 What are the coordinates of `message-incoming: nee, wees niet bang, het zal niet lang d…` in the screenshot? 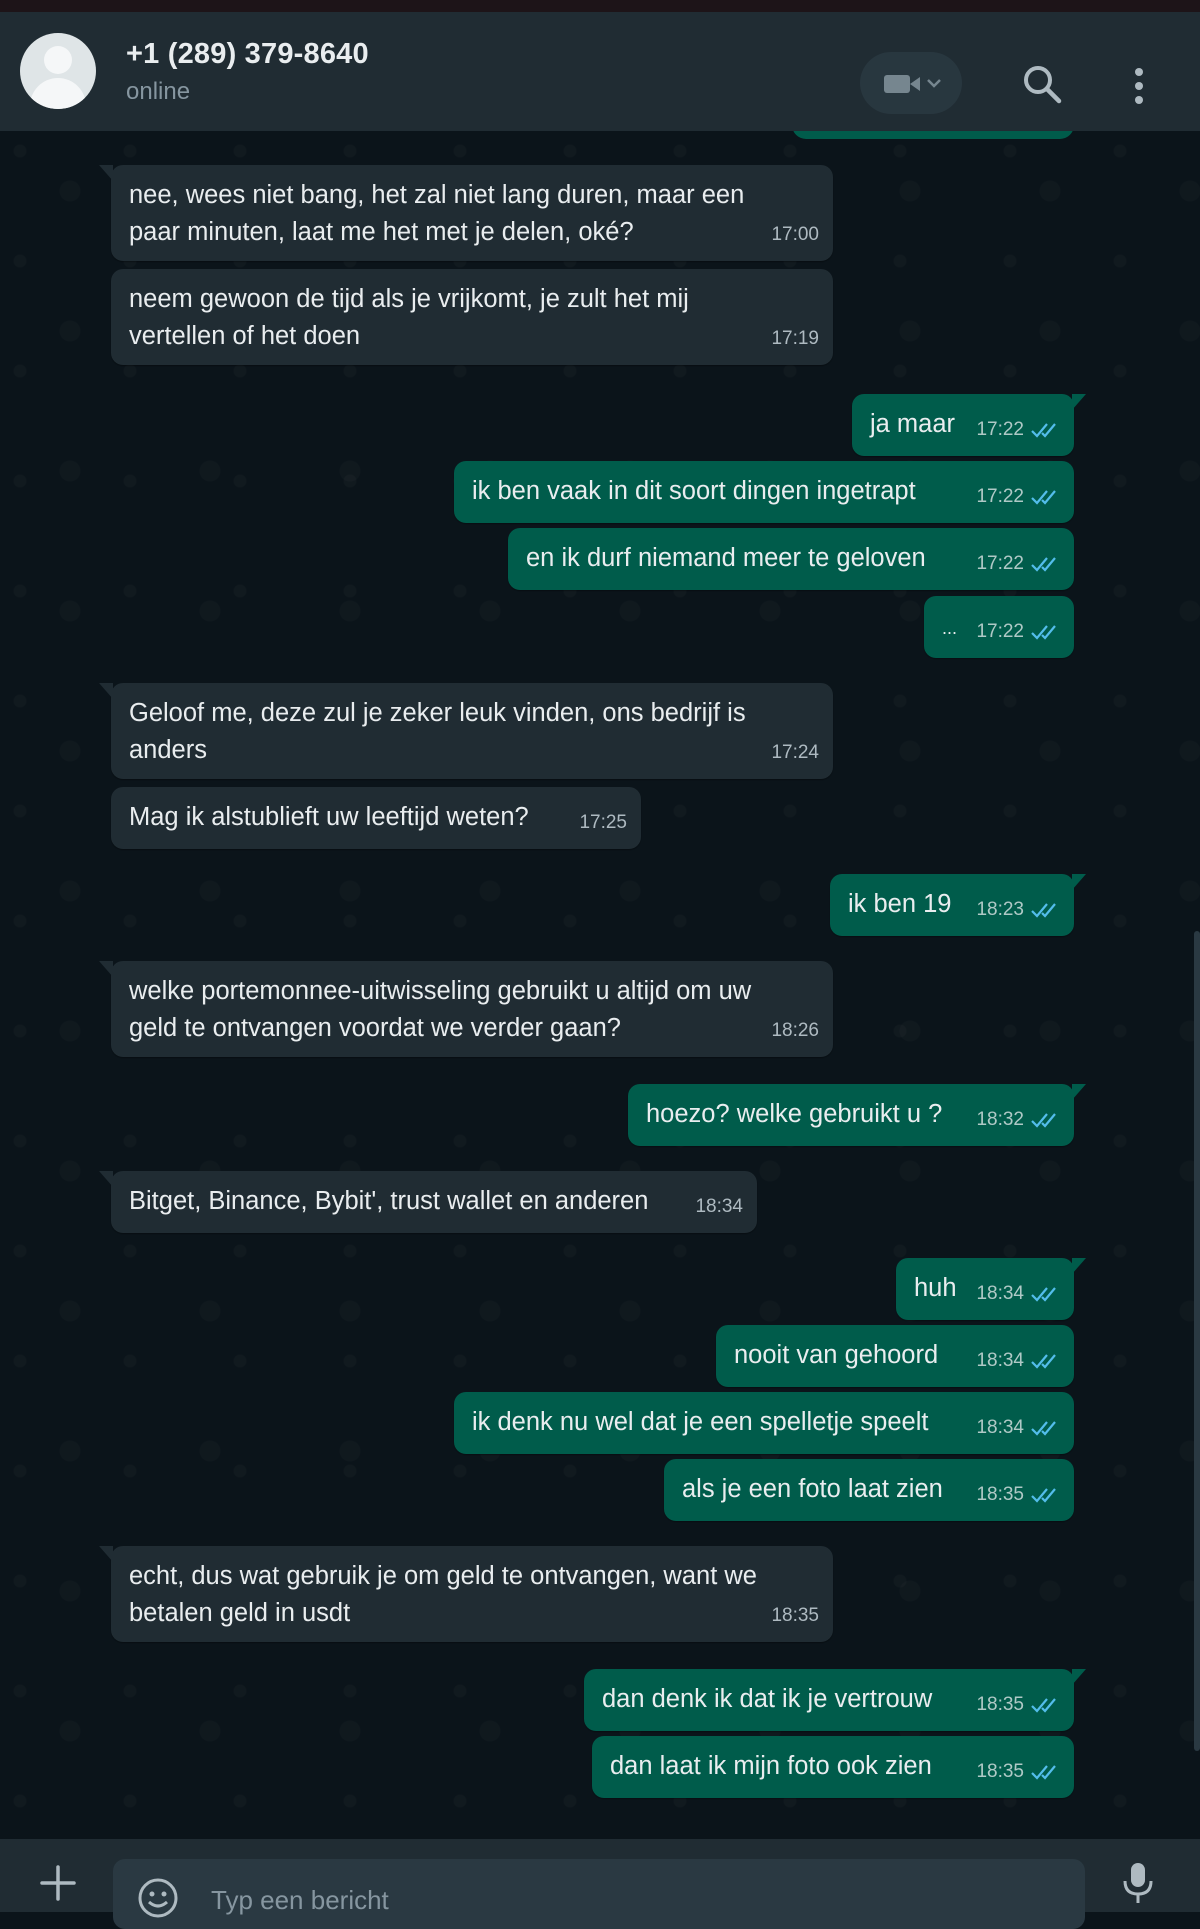 It's located at (466, 213).